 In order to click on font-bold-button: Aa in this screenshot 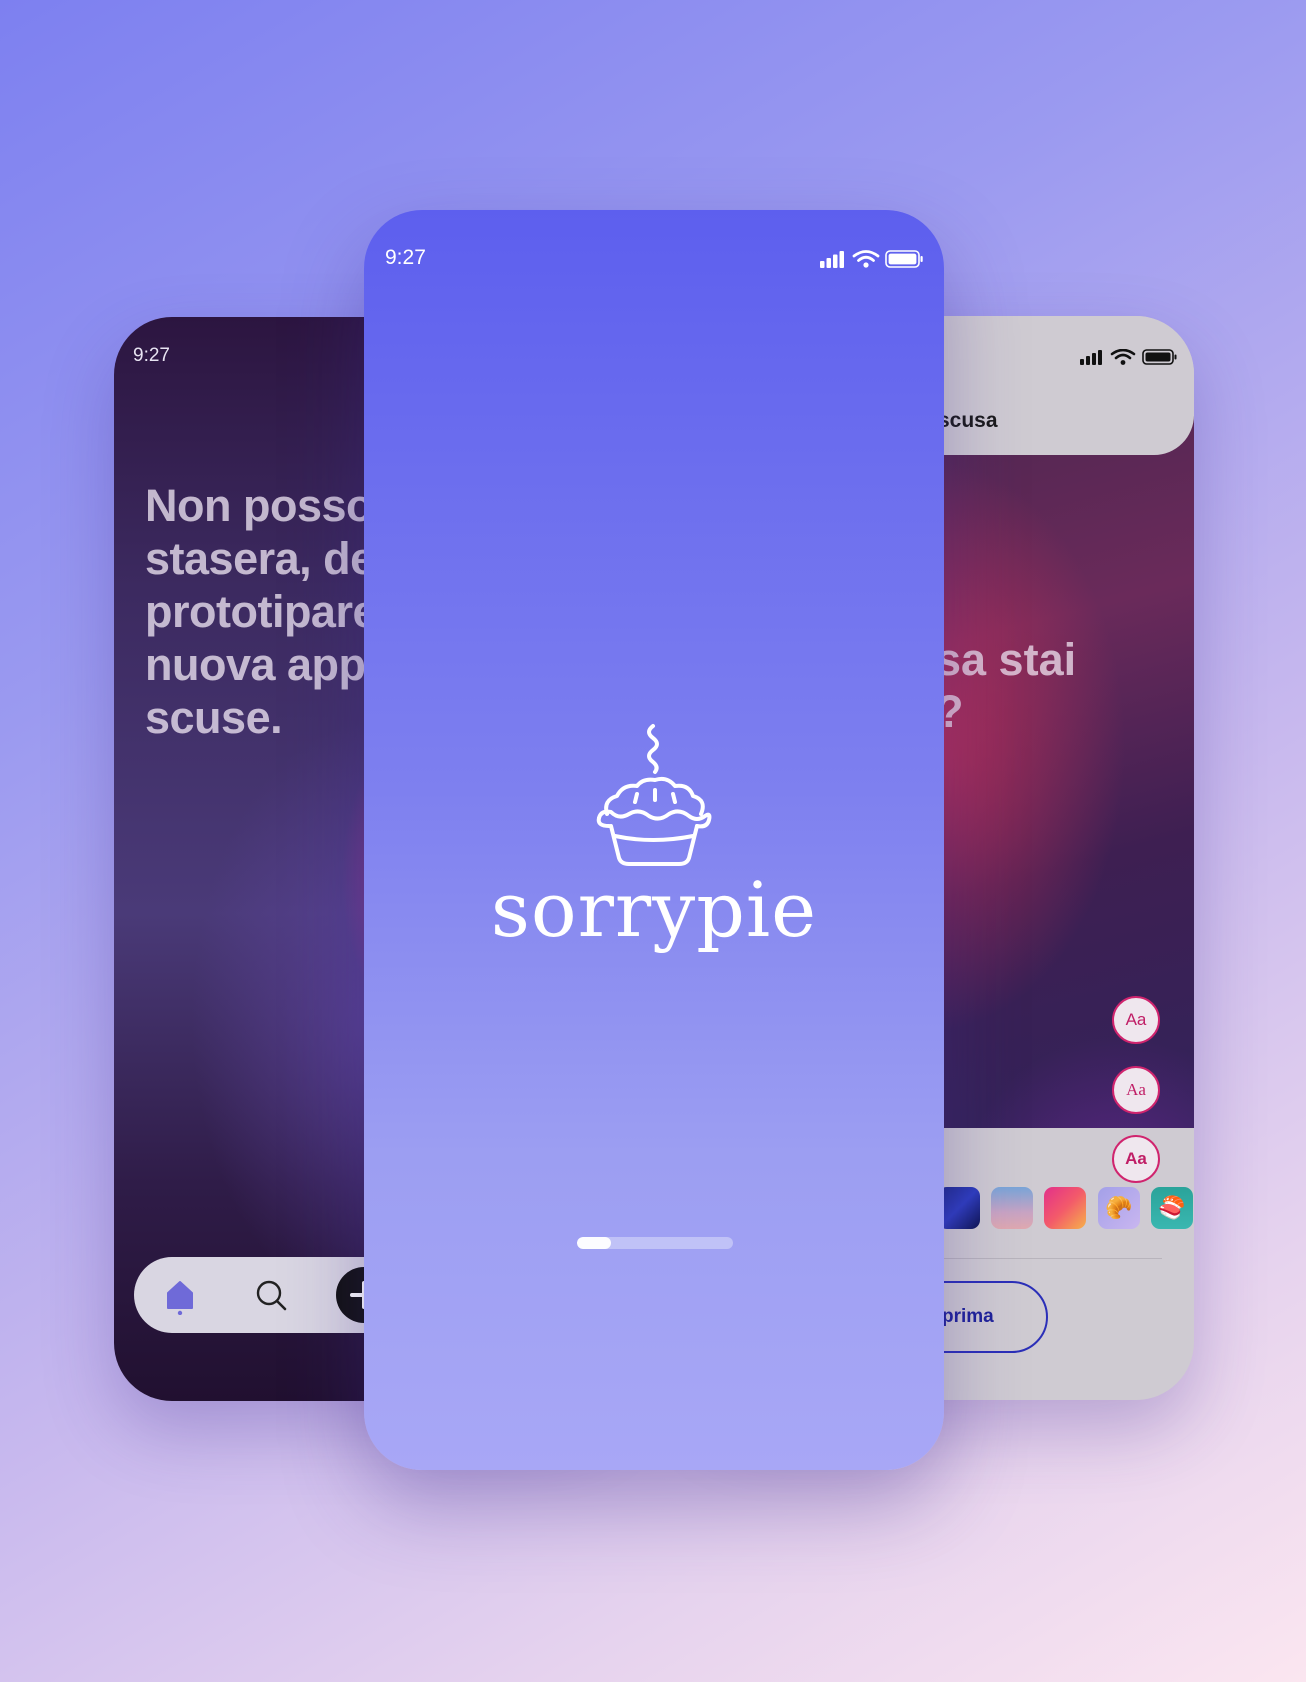, I will do `click(1136, 1159)`.